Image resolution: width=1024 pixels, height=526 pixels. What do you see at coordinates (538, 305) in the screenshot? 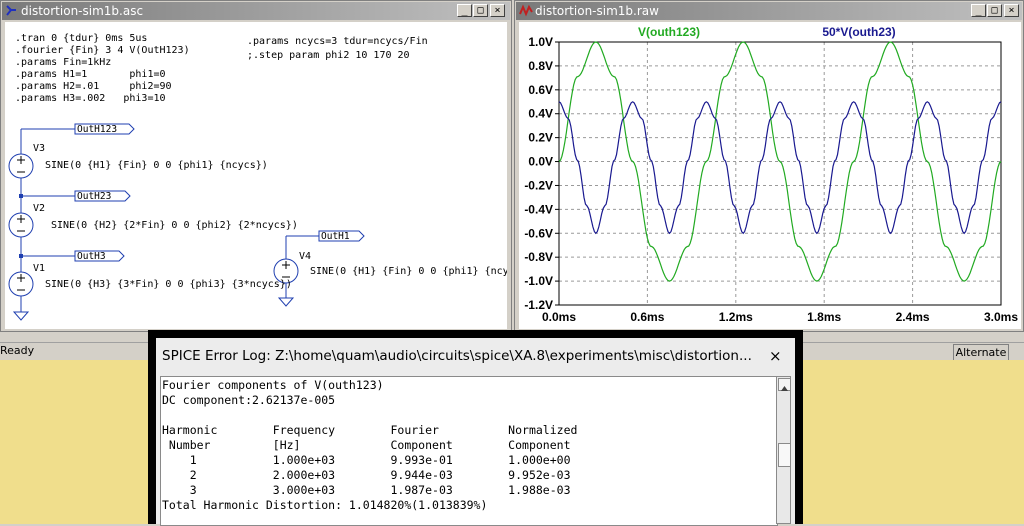
I see `y-tick-label: -1.2V` at bounding box center [538, 305].